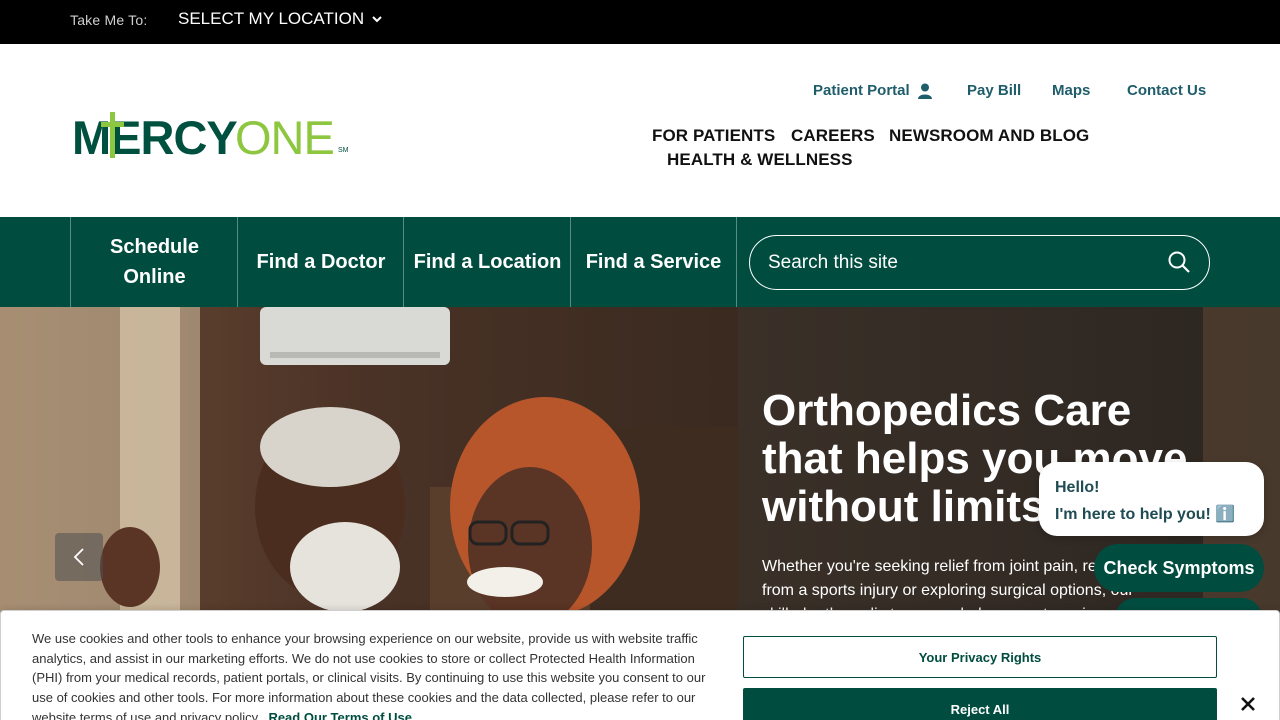 The height and width of the screenshot is (720, 1280). I want to click on logo-cross-horizontal, so click(112, 124).